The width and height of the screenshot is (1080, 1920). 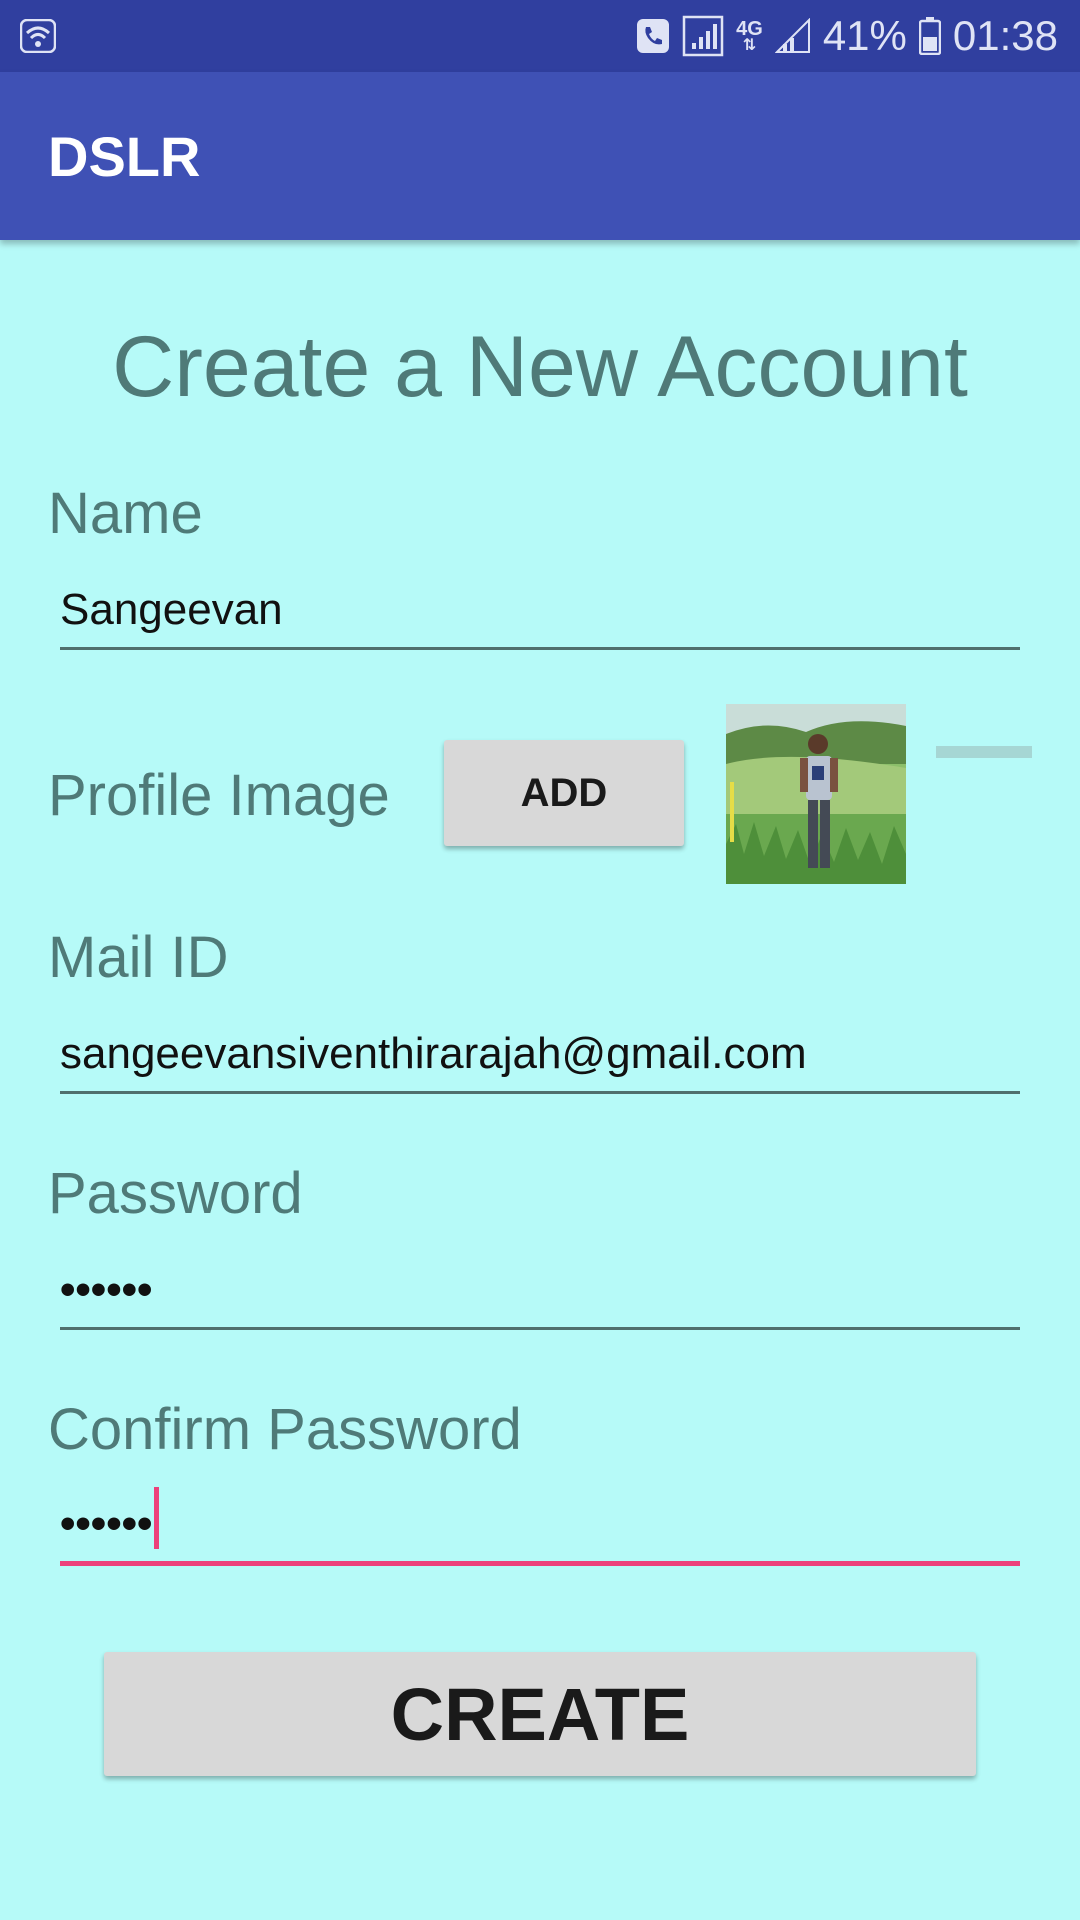 What do you see at coordinates (285, 1429) in the screenshot?
I see `confirm-password-label: Confirm Password` at bounding box center [285, 1429].